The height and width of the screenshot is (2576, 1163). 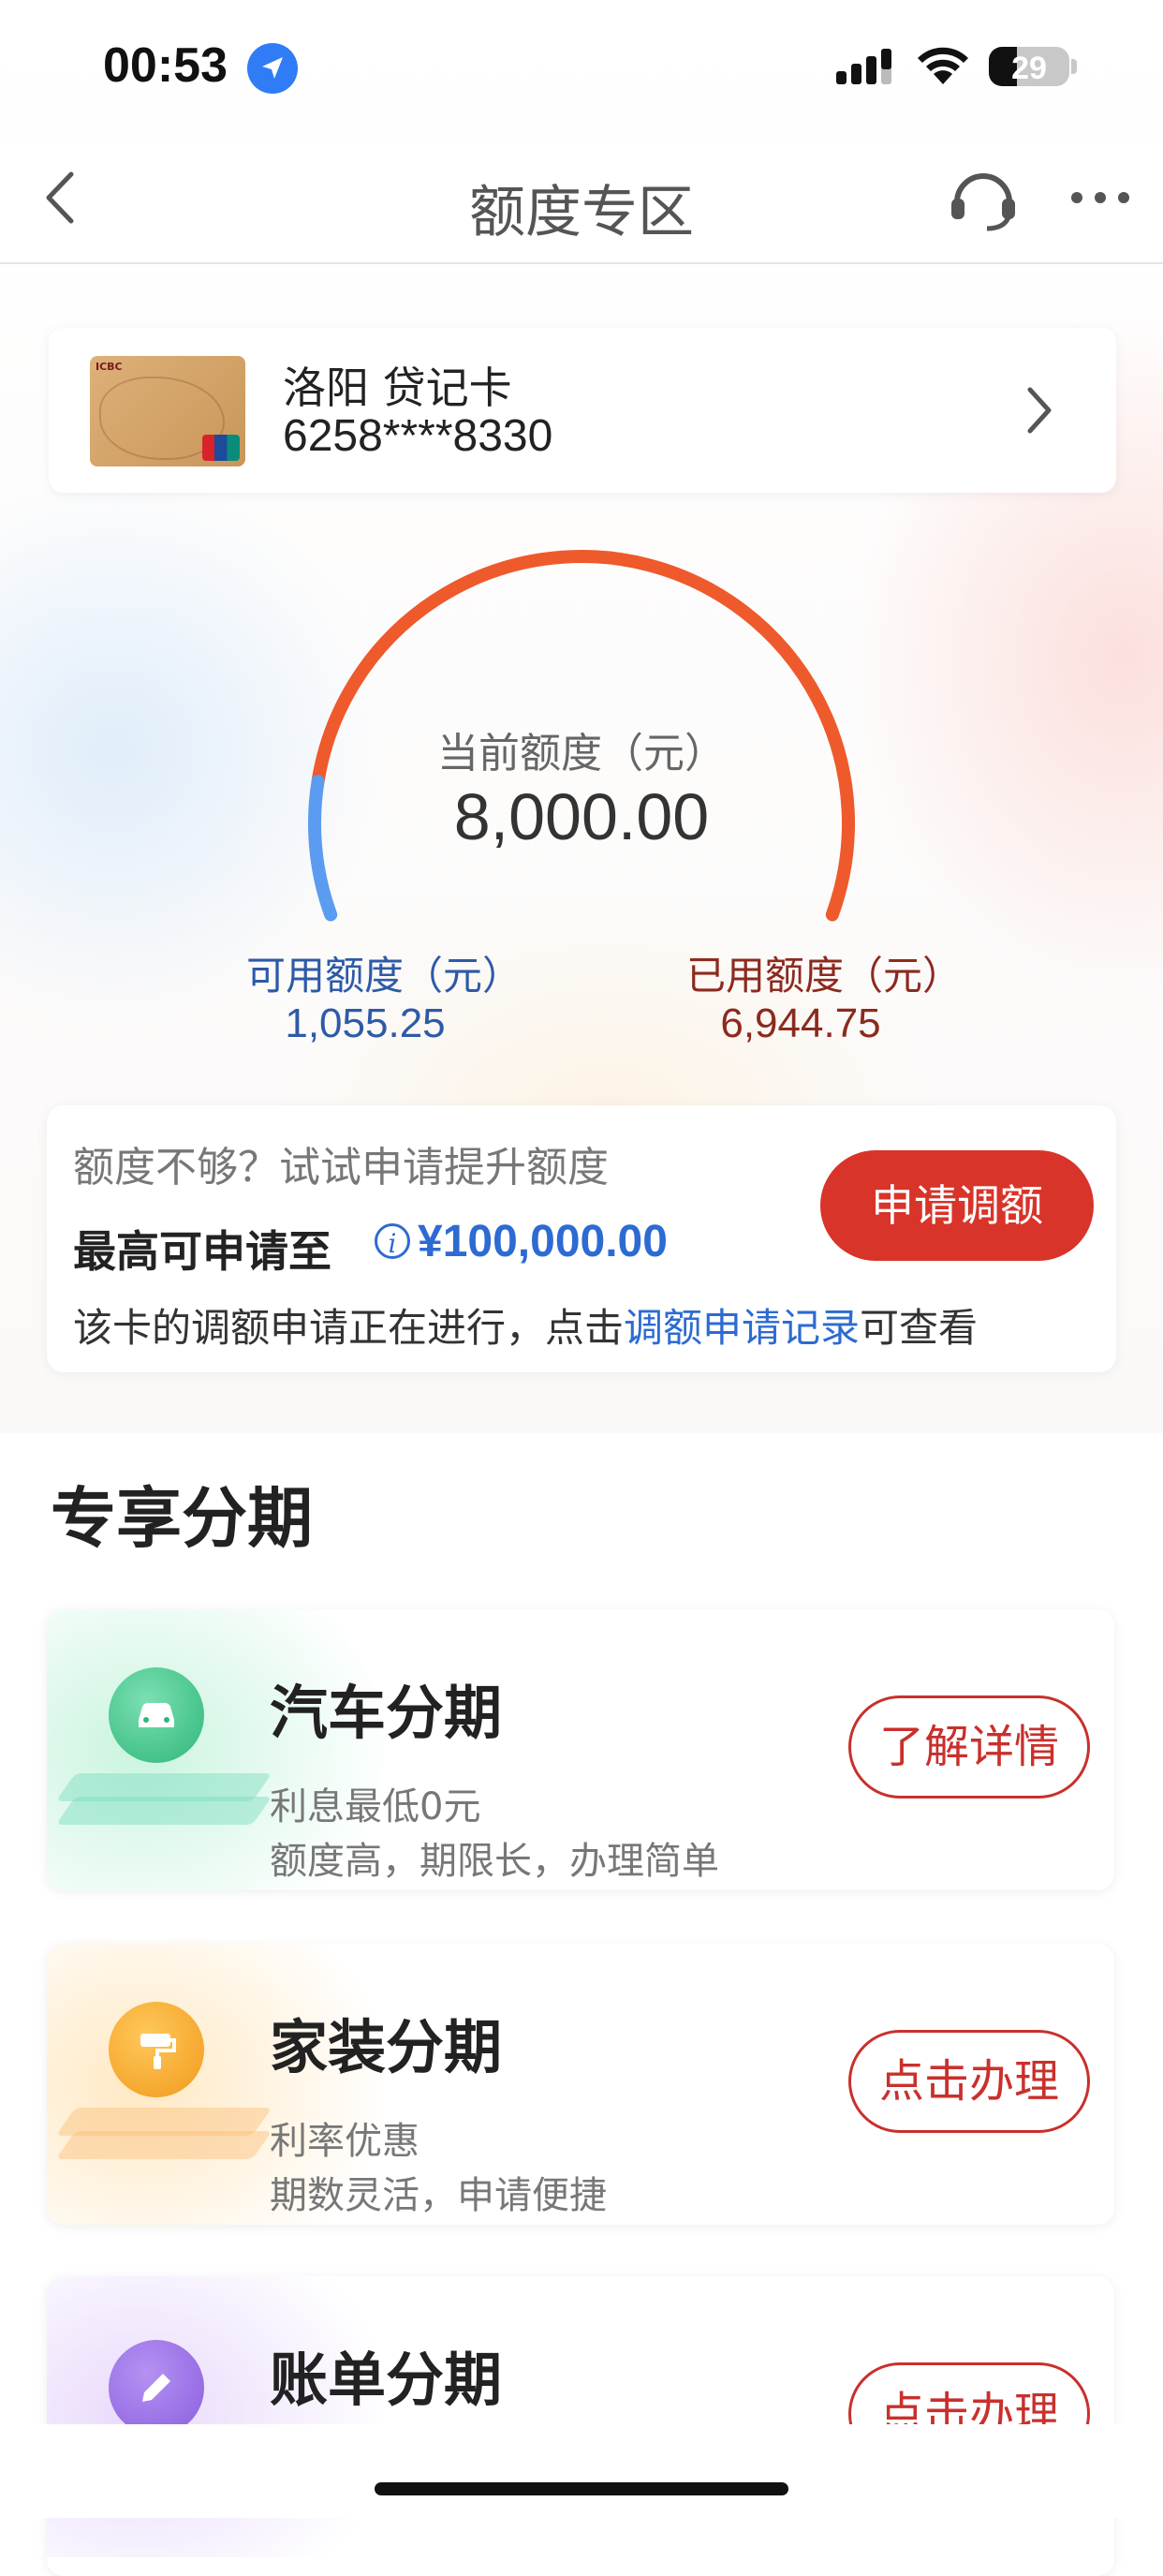 I want to click on location-arrow-icon, so click(x=272, y=68).